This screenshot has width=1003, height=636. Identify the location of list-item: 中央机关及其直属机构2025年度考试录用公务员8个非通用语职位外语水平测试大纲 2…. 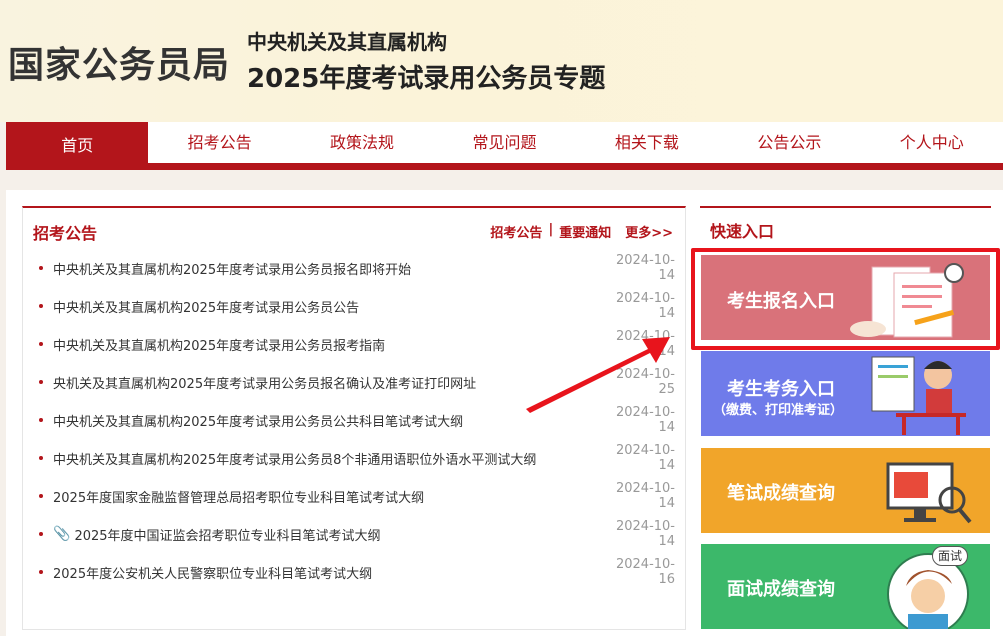
(354, 458).